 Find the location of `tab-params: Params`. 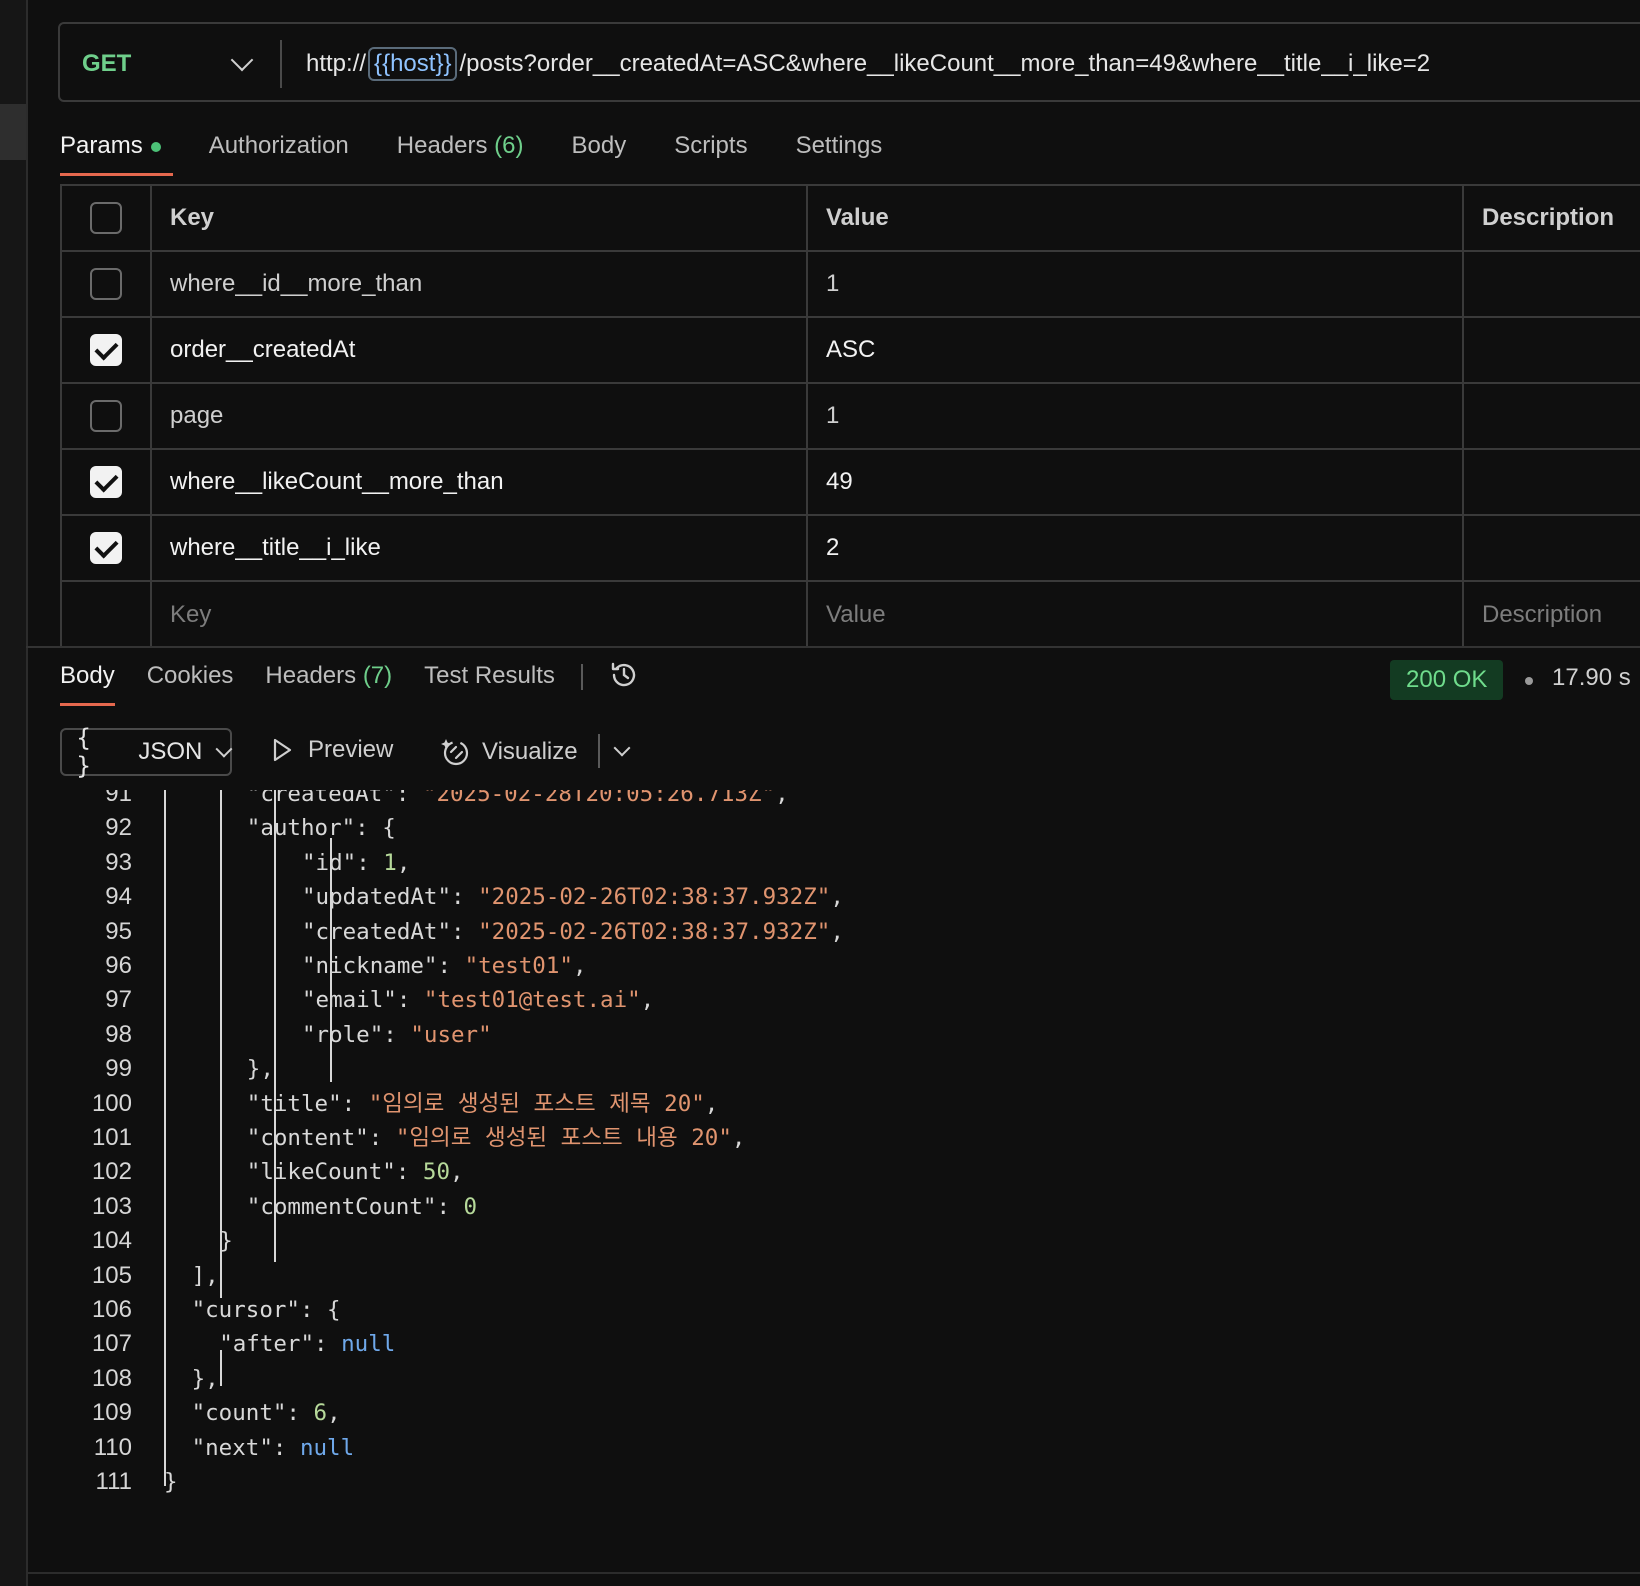

tab-params: Params is located at coordinates (116, 154).